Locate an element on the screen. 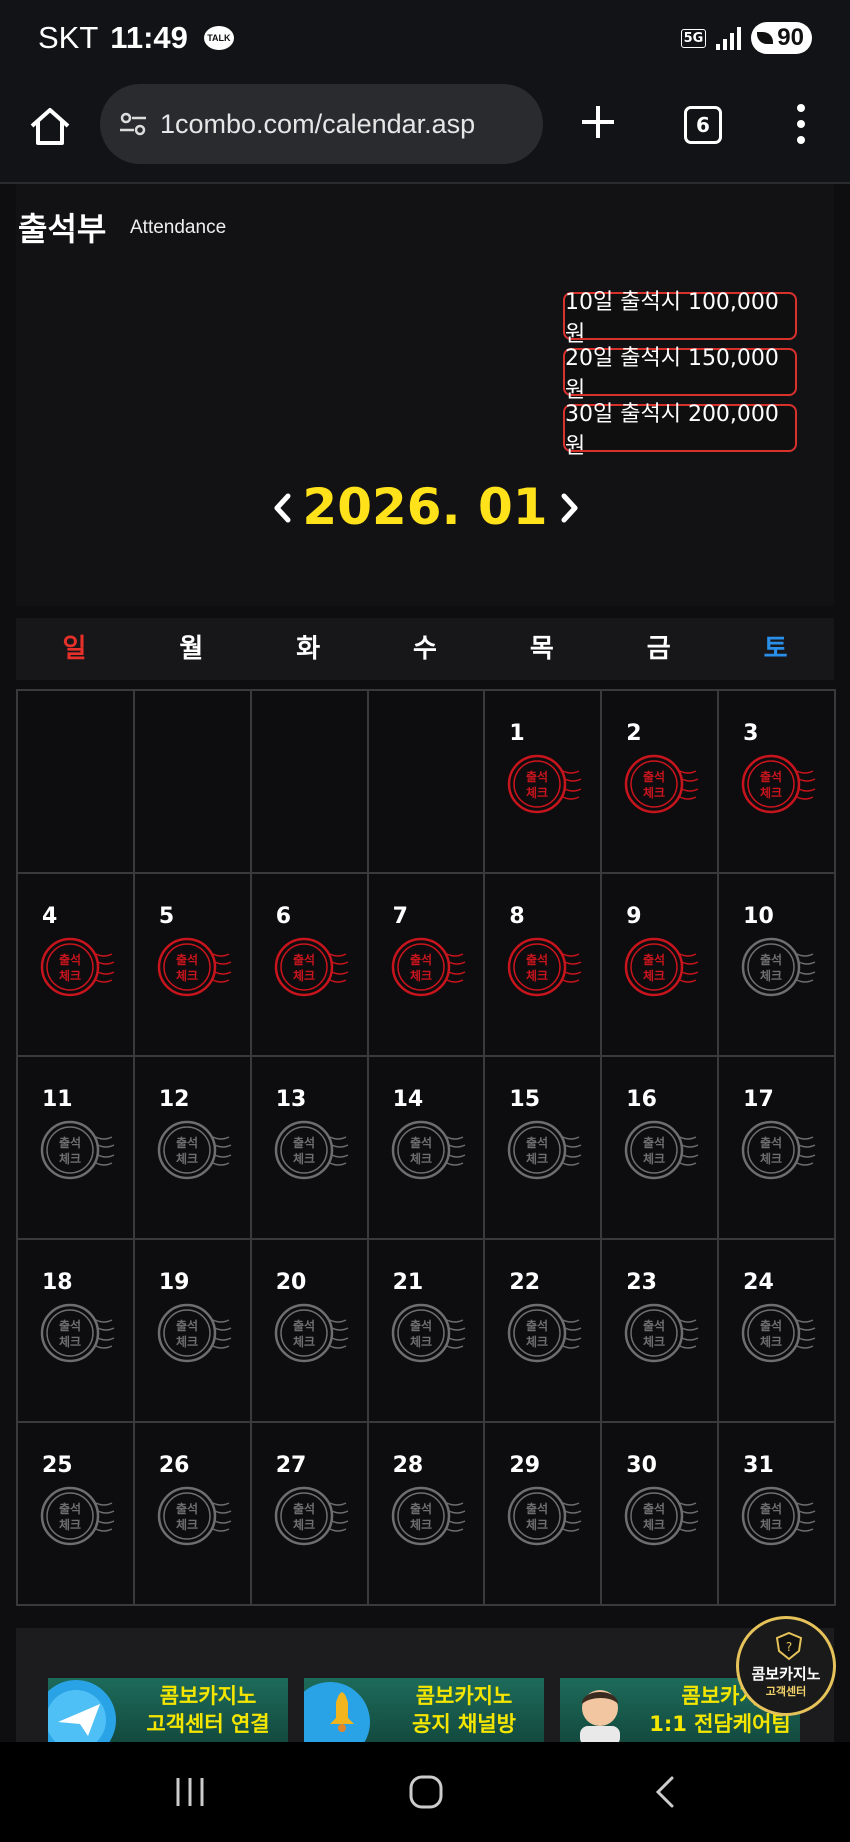 The width and height of the screenshot is (850, 1842). calendar-day-cell: 15 출석 체크 is located at coordinates (544, 1148).